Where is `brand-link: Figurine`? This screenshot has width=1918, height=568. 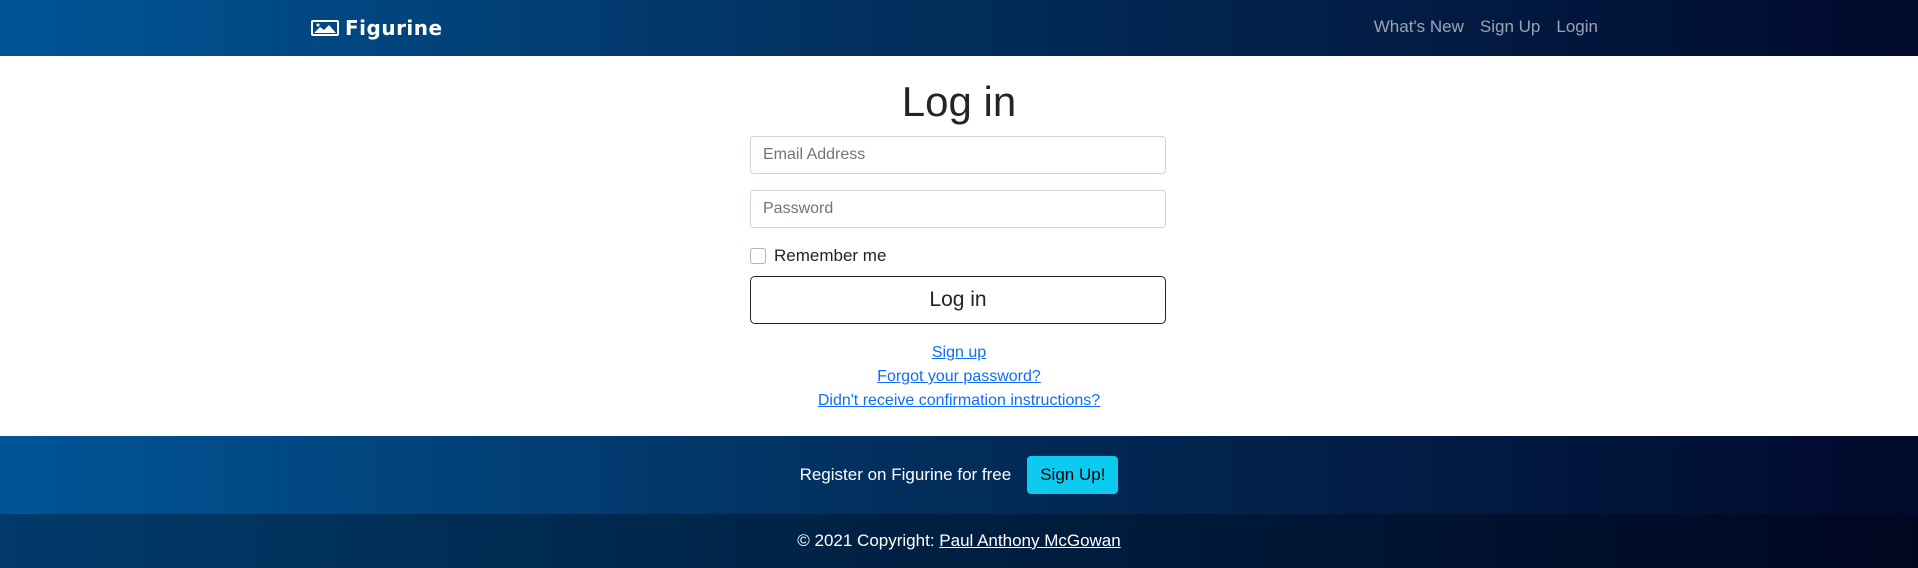
brand-link: Figurine is located at coordinates (377, 28).